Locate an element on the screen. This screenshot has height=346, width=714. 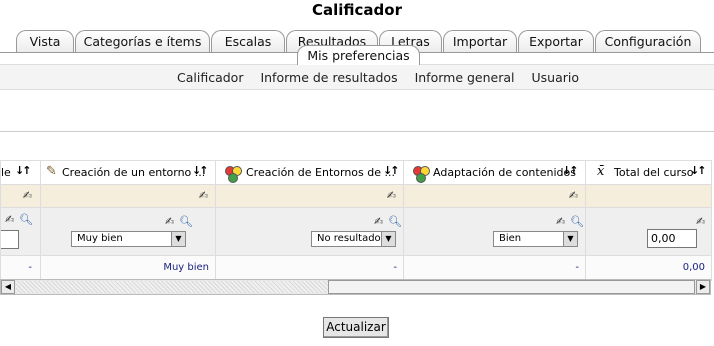
column-header: x̄ Total del curso ↓↑ is located at coordinates (648, 172).